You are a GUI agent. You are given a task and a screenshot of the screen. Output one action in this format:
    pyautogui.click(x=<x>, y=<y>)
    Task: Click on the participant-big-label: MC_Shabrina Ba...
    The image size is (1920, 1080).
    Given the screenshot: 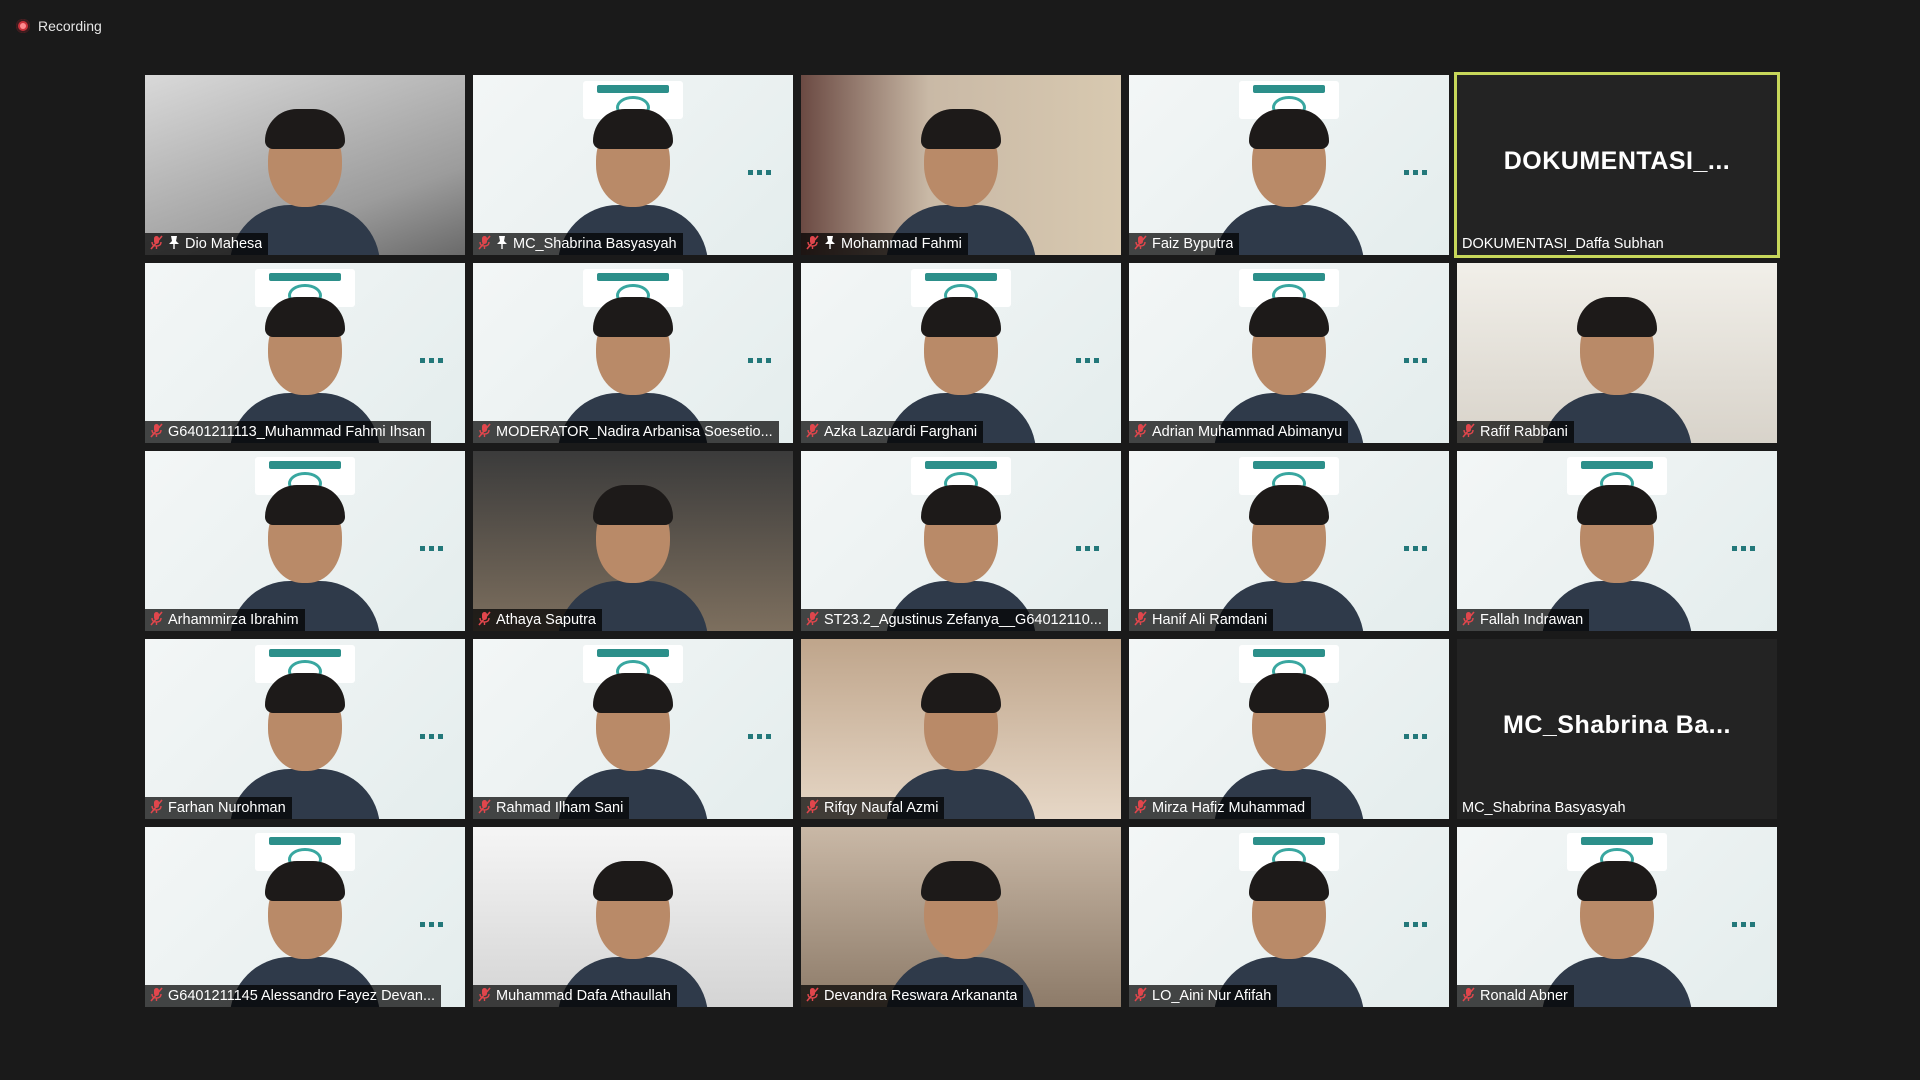 What is the action you would take?
    pyautogui.click(x=1617, y=725)
    